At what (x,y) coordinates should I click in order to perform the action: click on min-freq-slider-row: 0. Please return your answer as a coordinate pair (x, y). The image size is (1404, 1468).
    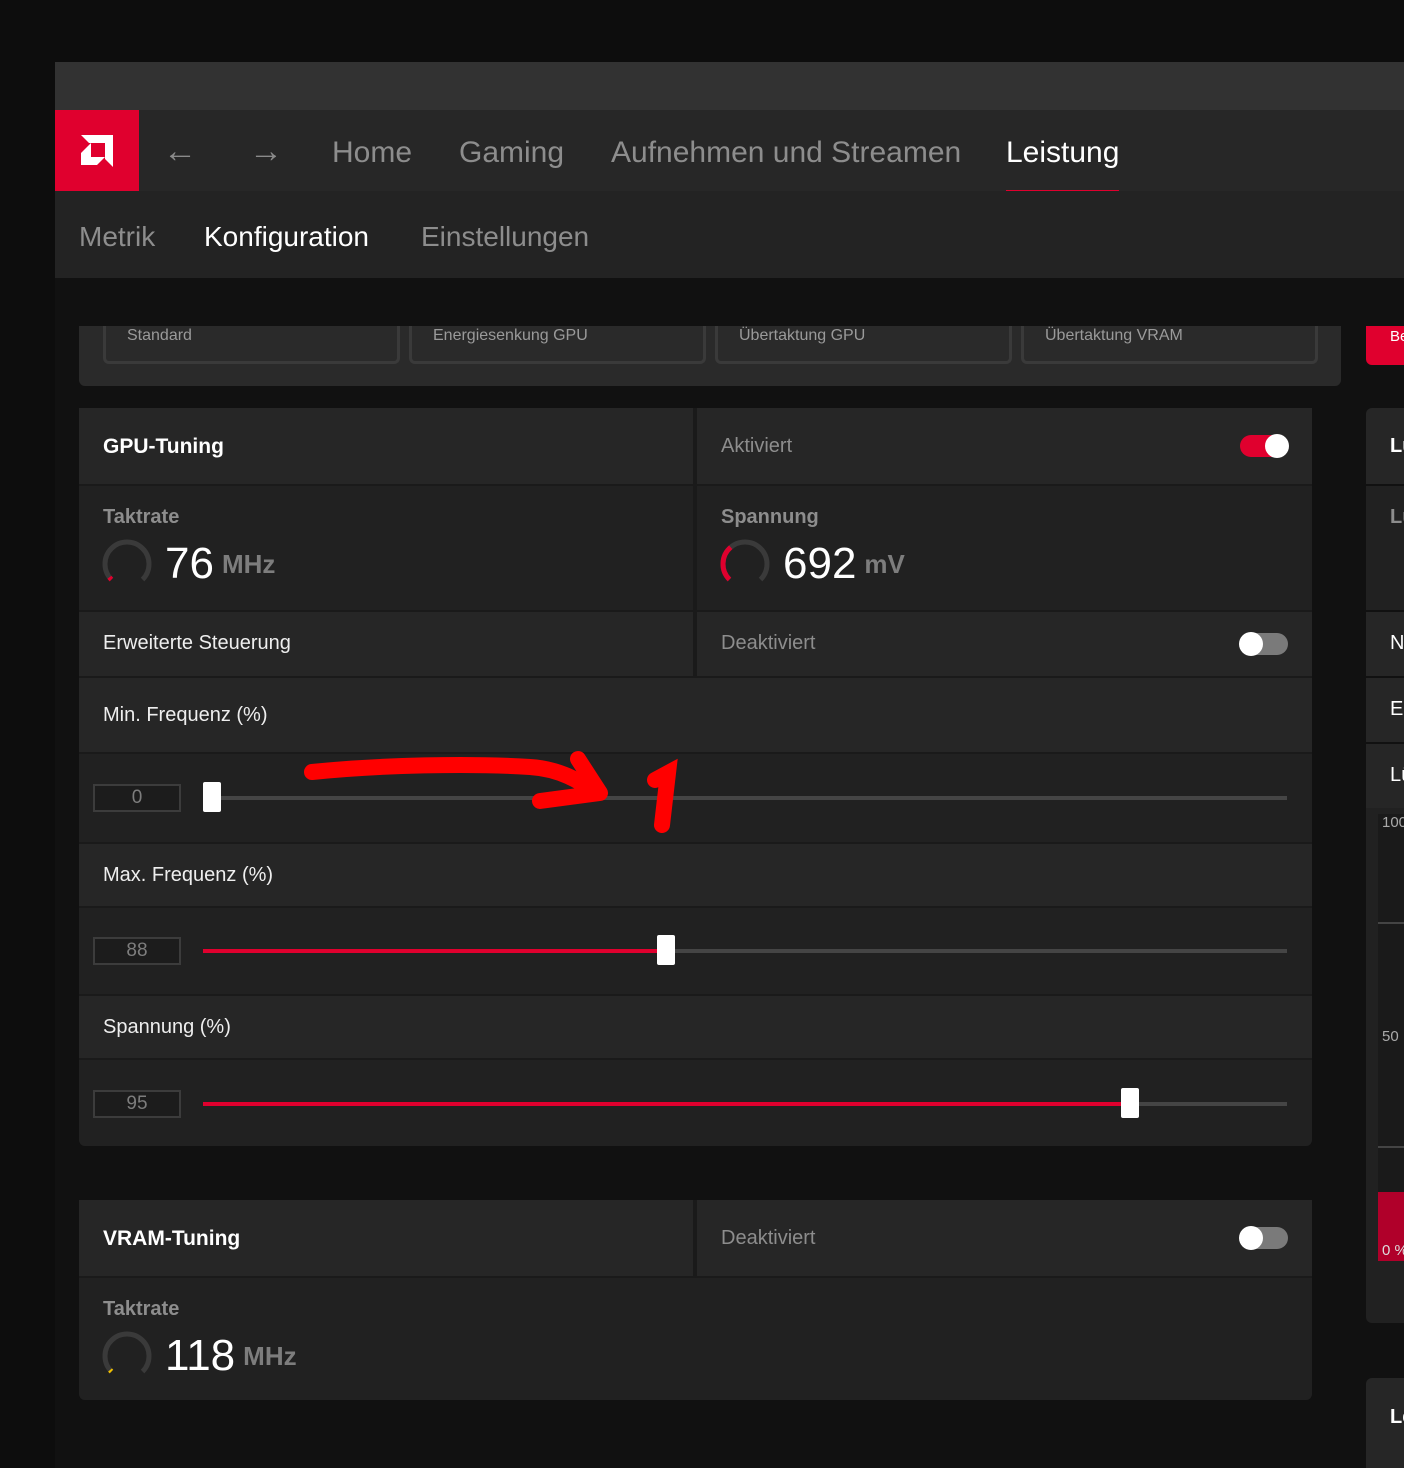
    Looking at the image, I should click on (695, 798).